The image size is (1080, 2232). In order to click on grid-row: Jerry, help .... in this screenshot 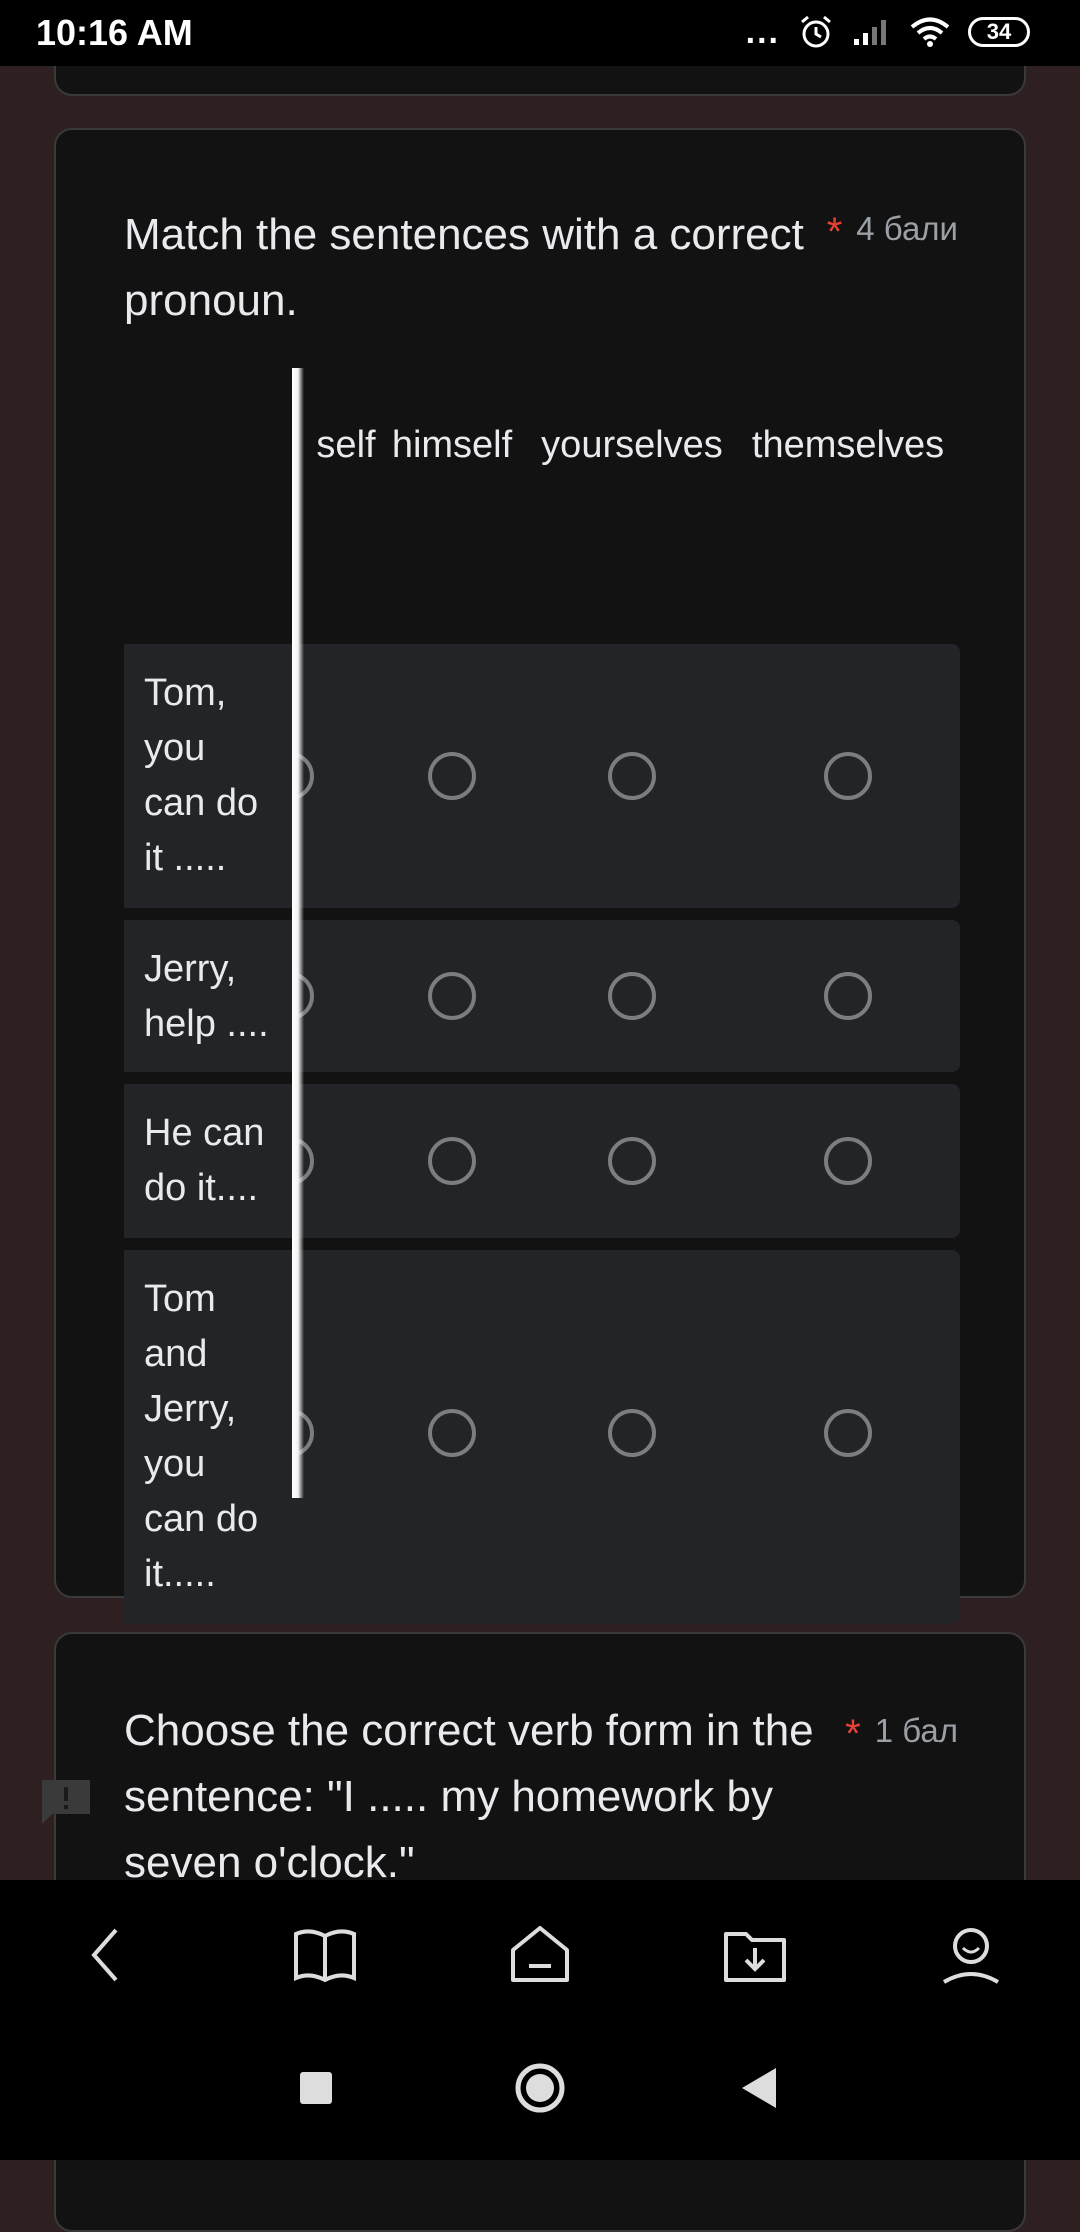, I will do `click(542, 996)`.